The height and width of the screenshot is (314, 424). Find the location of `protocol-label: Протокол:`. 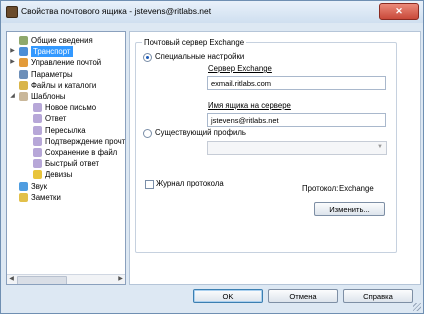

protocol-label: Протокол: is located at coordinates (320, 188).